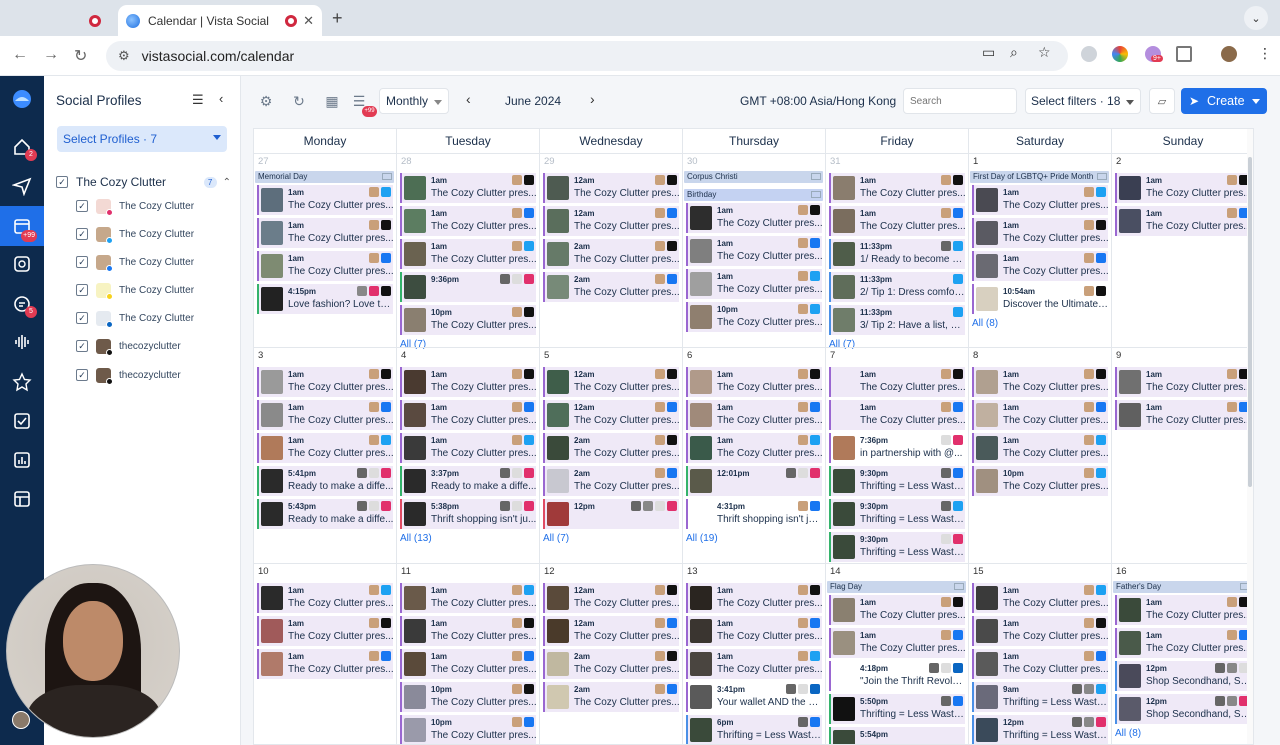 The image size is (1280, 745). What do you see at coordinates (1162, 101) in the screenshot?
I see `drafts-icon: ▱` at bounding box center [1162, 101].